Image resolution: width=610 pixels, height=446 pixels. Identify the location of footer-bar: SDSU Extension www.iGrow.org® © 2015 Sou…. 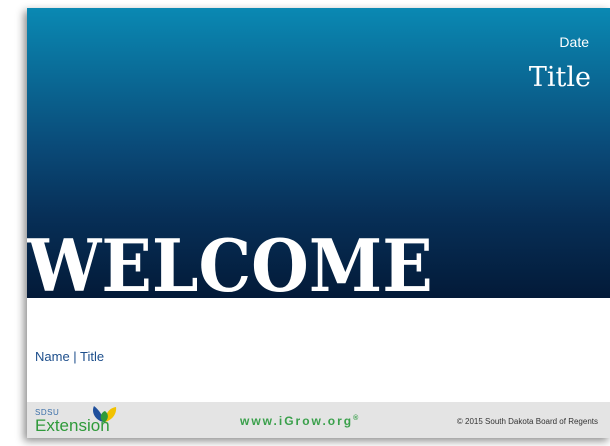
(318, 420).